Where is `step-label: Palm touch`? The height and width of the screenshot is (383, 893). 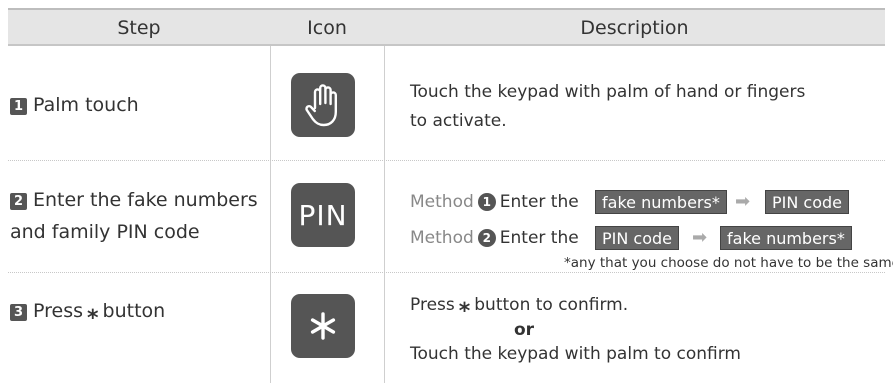 step-label: Palm touch is located at coordinates (86, 105).